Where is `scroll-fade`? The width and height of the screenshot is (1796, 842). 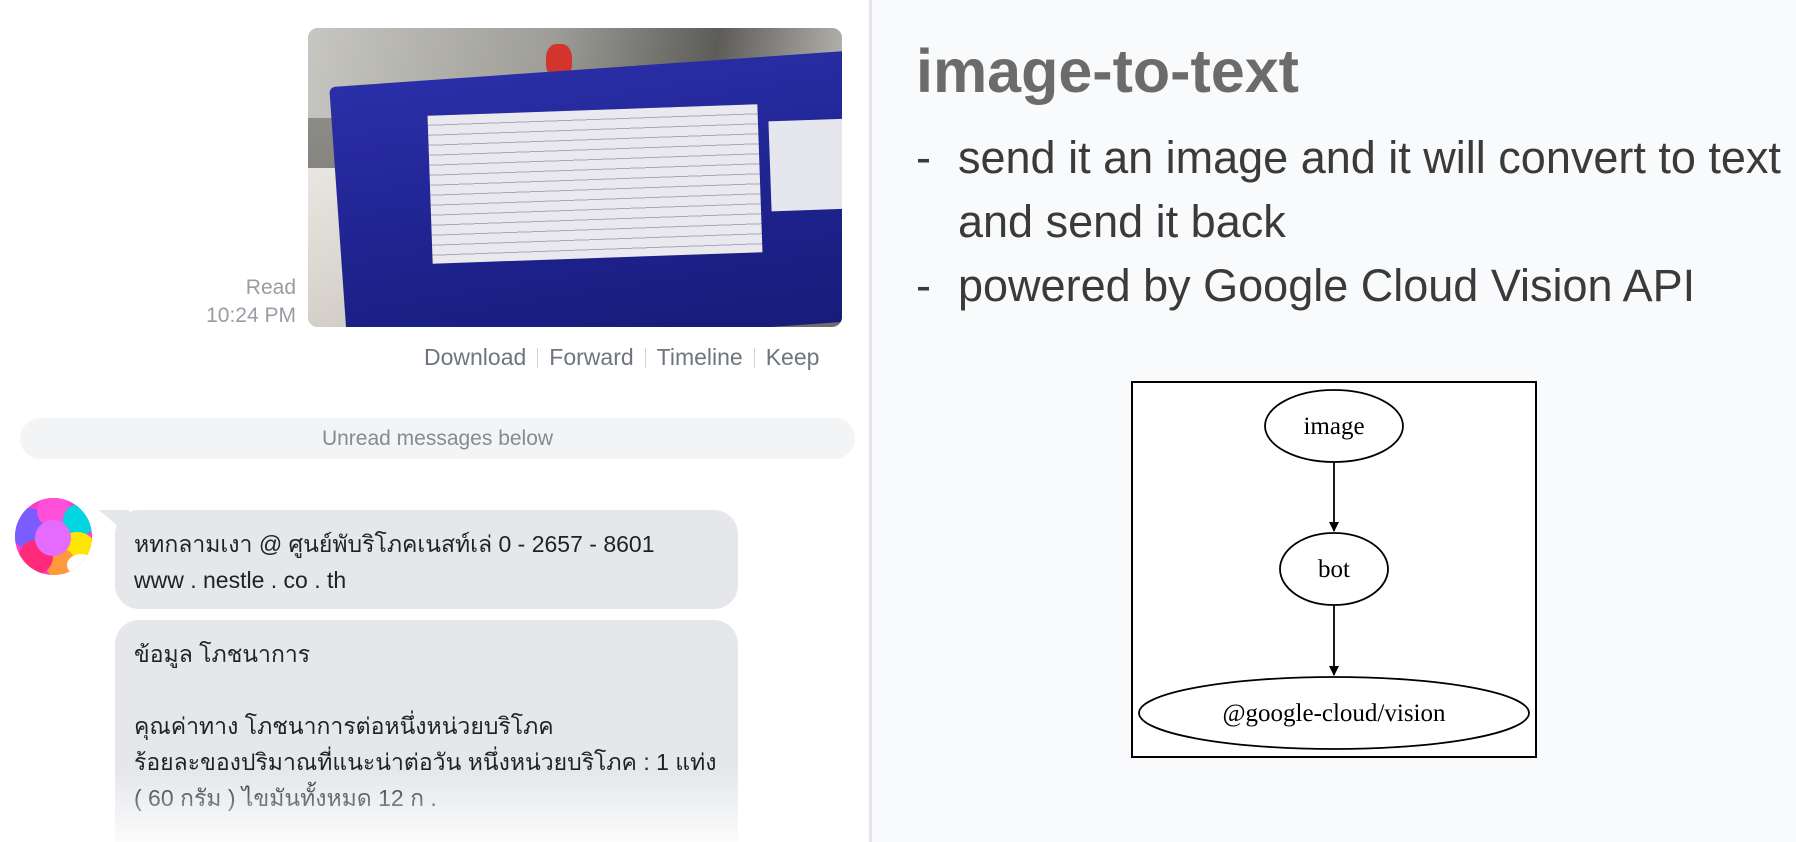
scroll-fade is located at coordinates (434, 806).